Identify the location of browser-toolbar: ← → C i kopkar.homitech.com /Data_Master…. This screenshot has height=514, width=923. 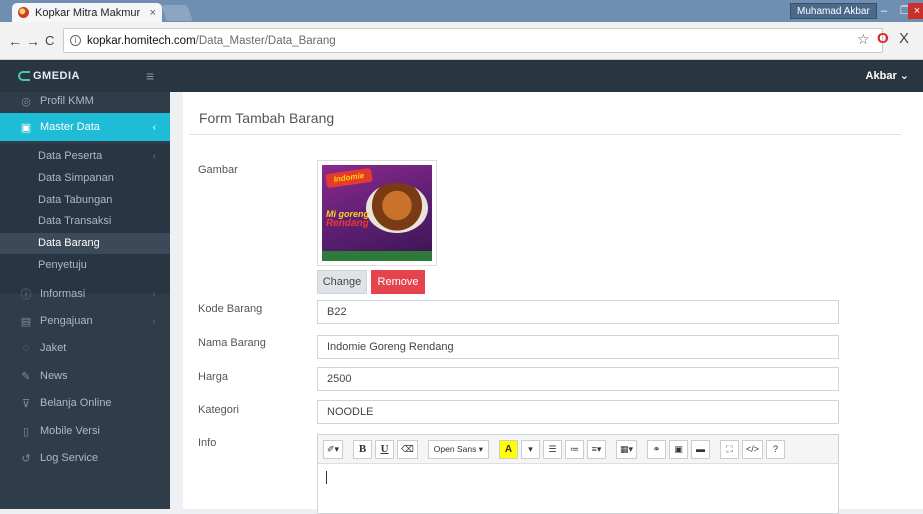
(461, 41).